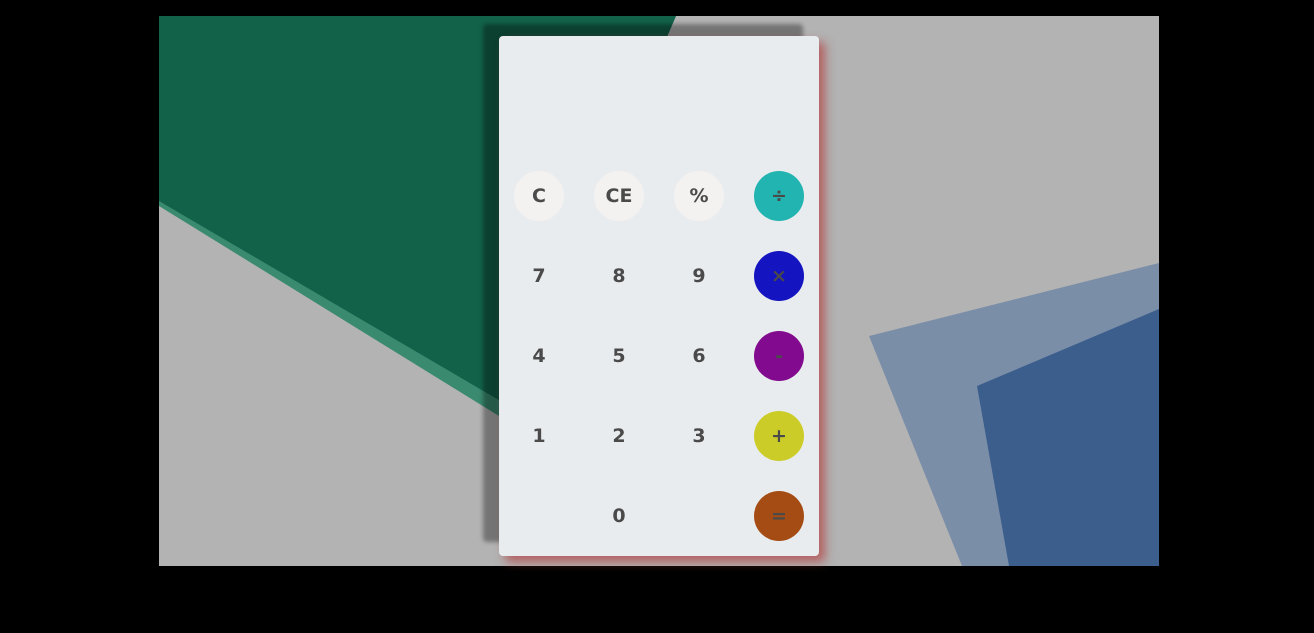 This screenshot has width=1314, height=633. What do you see at coordinates (699, 276) in the screenshot?
I see `nine-button: 9` at bounding box center [699, 276].